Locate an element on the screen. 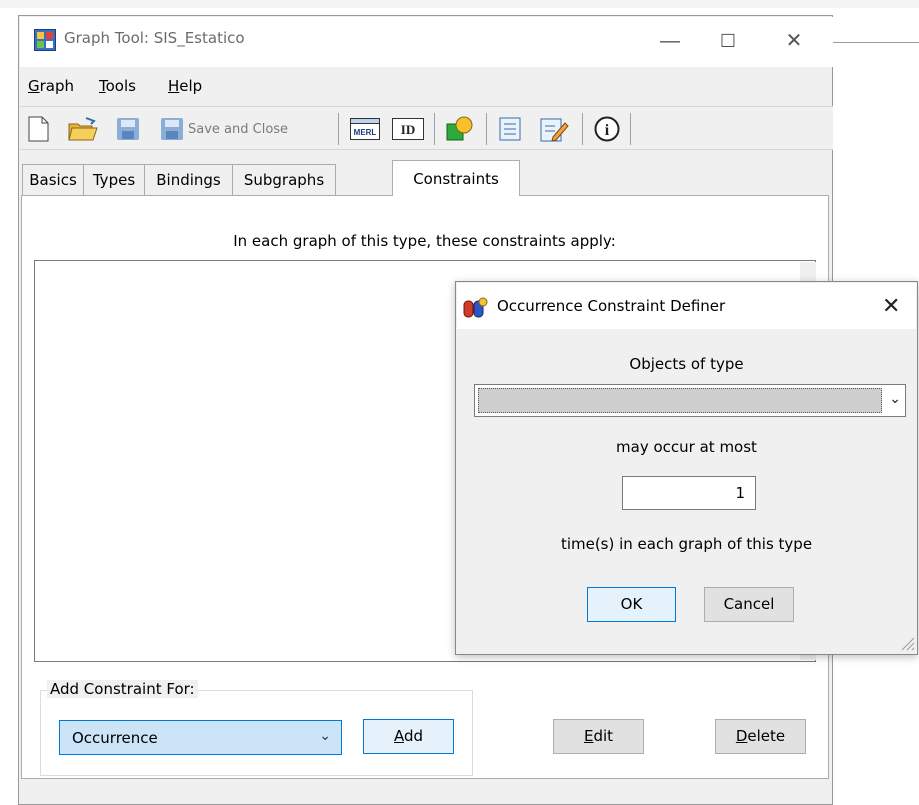  save-and-close-button: Save and Close is located at coordinates (224, 129).